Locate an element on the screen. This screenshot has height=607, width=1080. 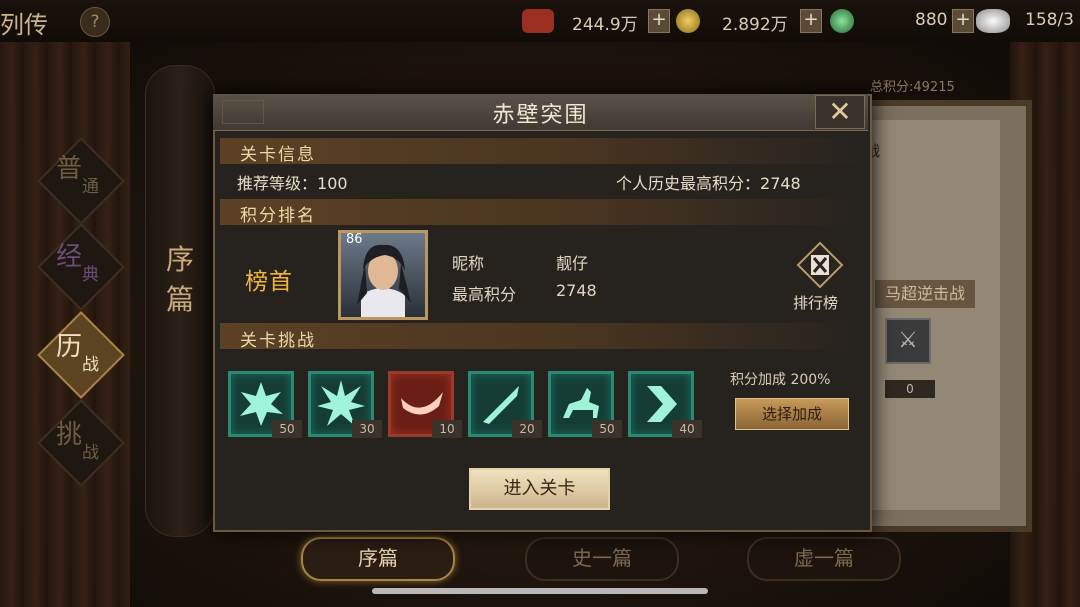
home-indicator is located at coordinates (540, 591).